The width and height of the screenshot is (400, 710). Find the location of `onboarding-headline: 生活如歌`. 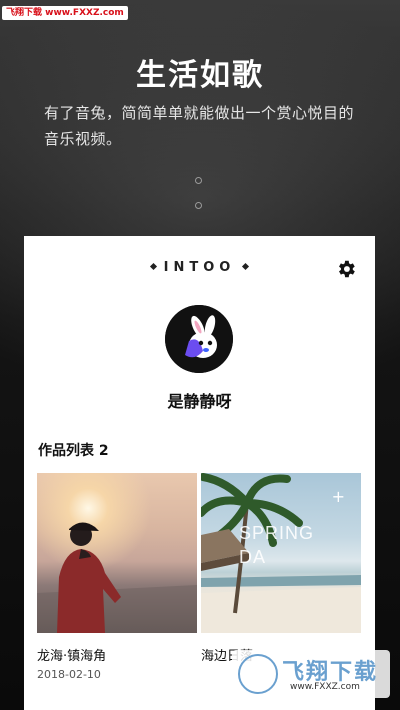

onboarding-headline: 生活如歌 is located at coordinates (200, 75).